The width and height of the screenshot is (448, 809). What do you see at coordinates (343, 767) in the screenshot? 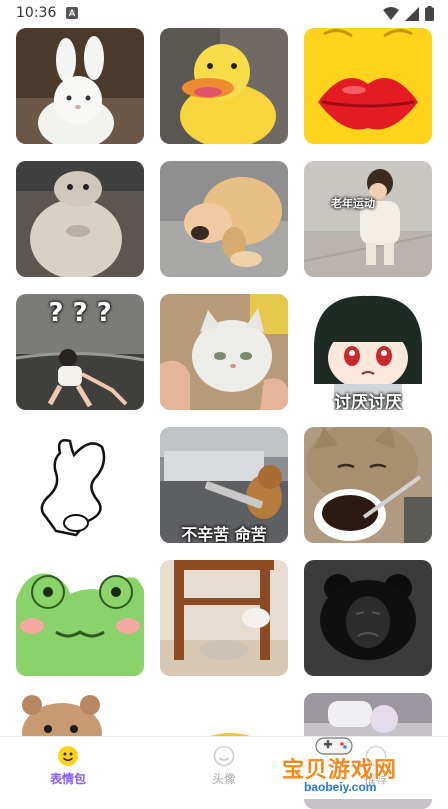
I see `watermark: 宝贝游戏网 baobeiy.com` at bounding box center [343, 767].